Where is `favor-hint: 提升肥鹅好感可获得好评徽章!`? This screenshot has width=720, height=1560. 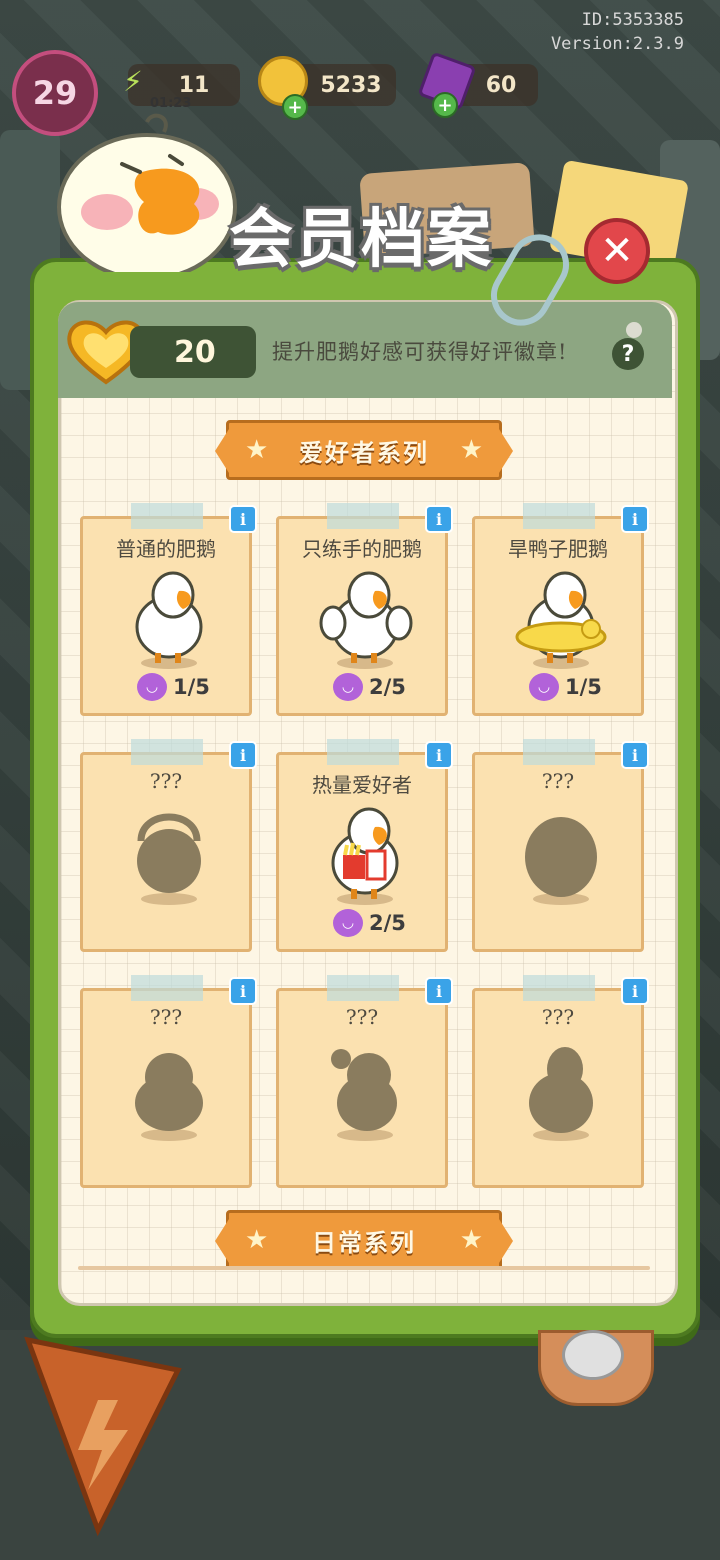
favor-hint: 提升肥鹅好感可获得好评徽章! is located at coordinates (420, 352).